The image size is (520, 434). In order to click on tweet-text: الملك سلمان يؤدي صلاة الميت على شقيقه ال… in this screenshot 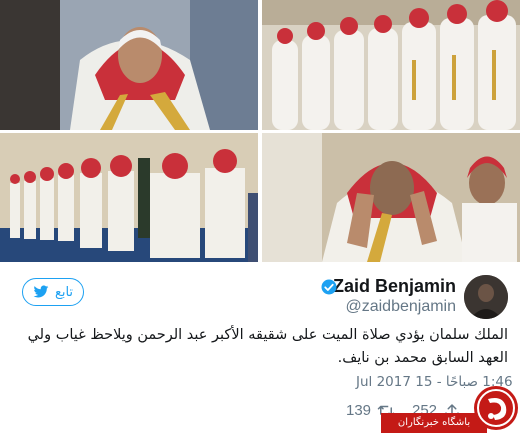, I will do `click(267, 346)`.